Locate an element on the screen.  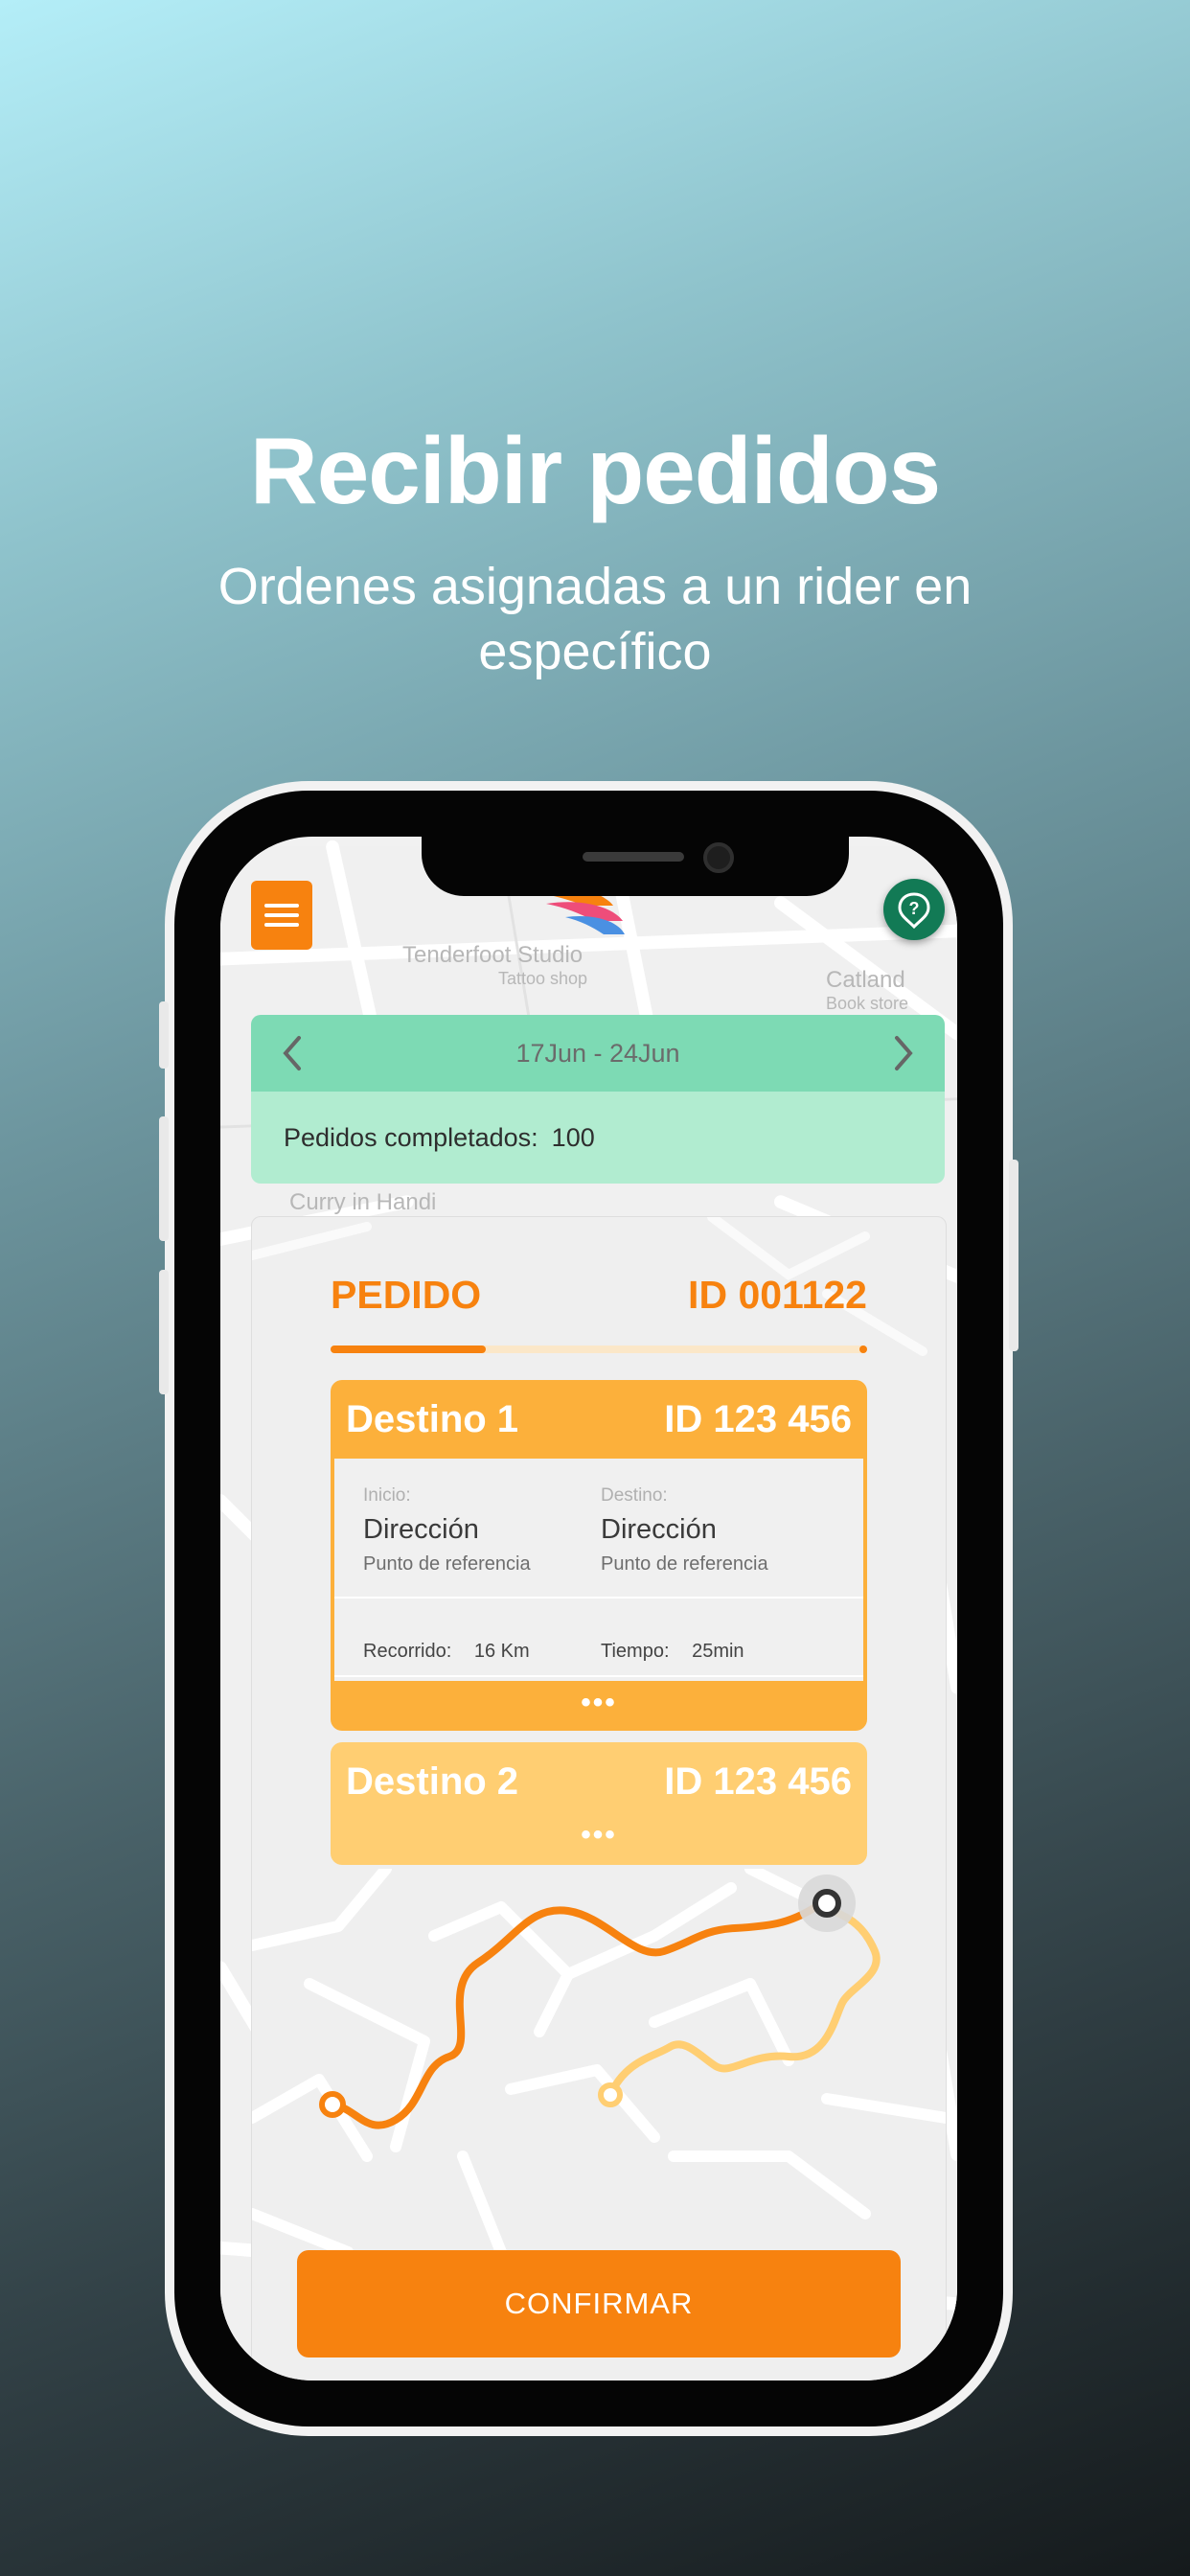
distance-label: Recorrido: is located at coordinates (408, 1651).